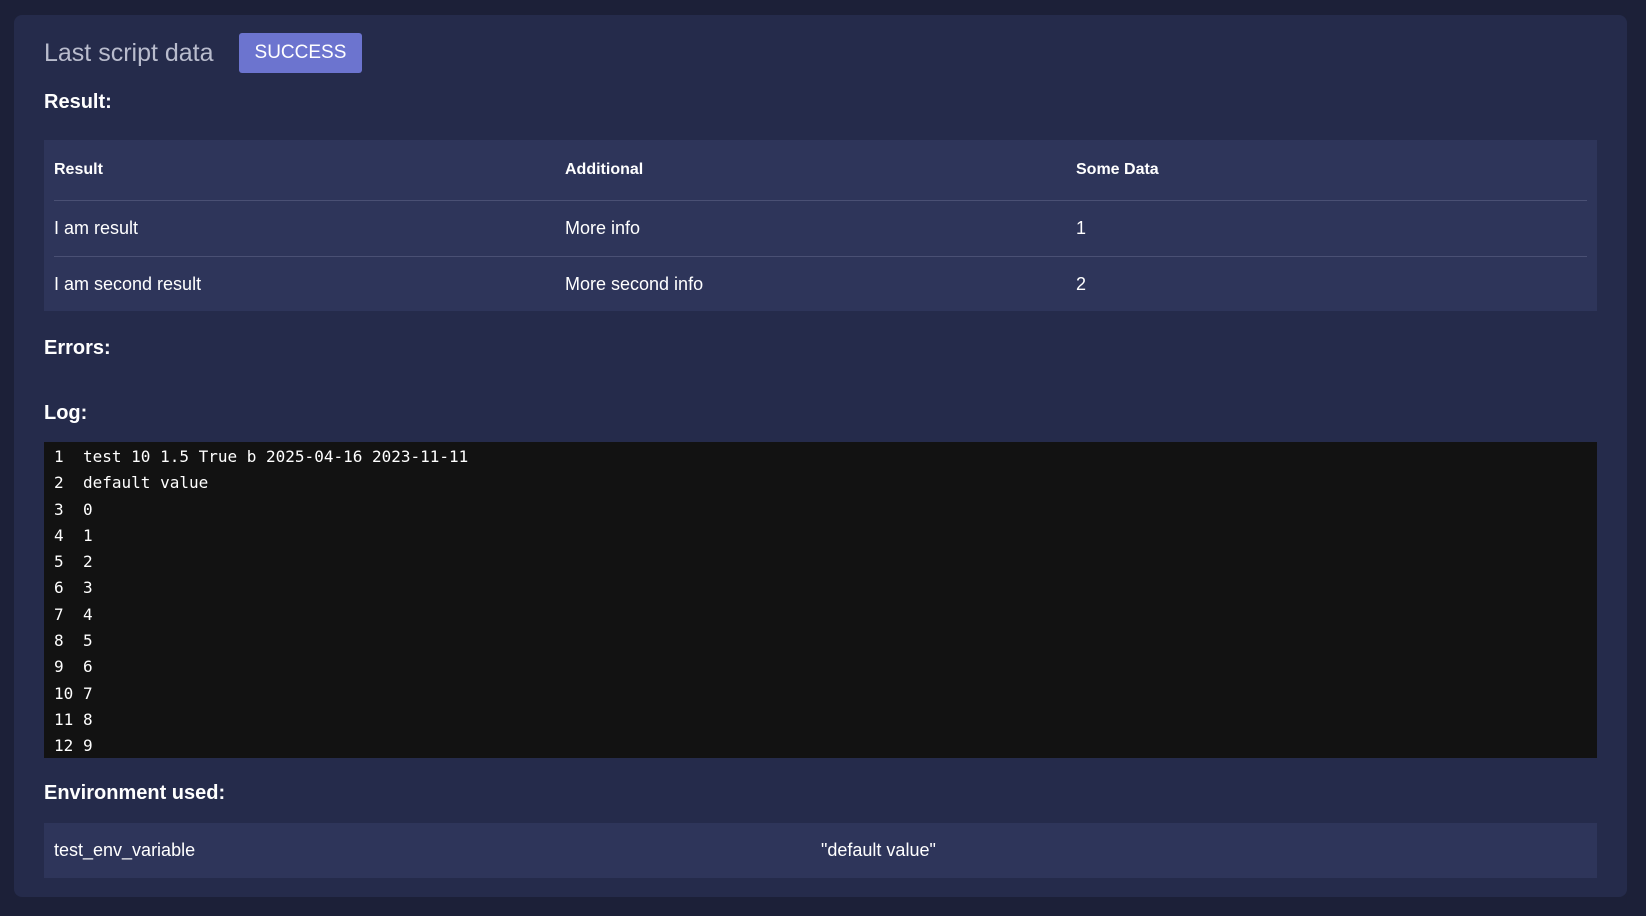 The width and height of the screenshot is (1646, 916). What do you see at coordinates (820, 170) in the screenshot?
I see `table-header-row: Result Additional Some Data` at bounding box center [820, 170].